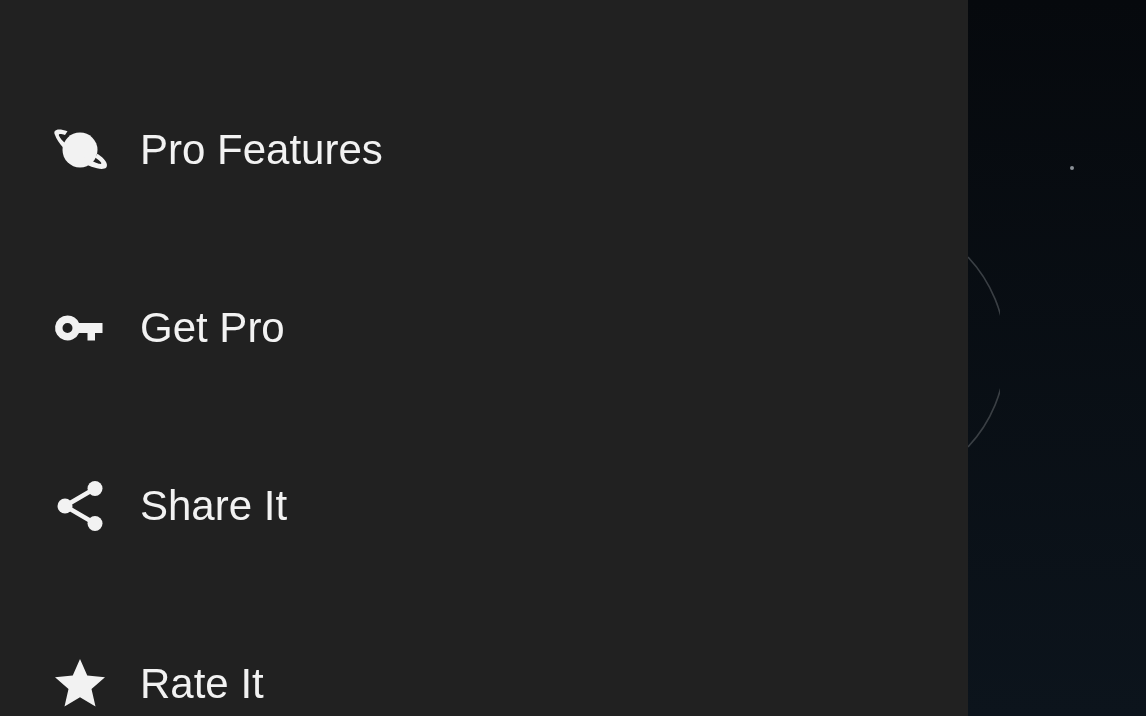 The height and width of the screenshot is (716, 1146). Describe the element at coordinates (484, 655) in the screenshot. I see `menu-item: Rate It` at that location.